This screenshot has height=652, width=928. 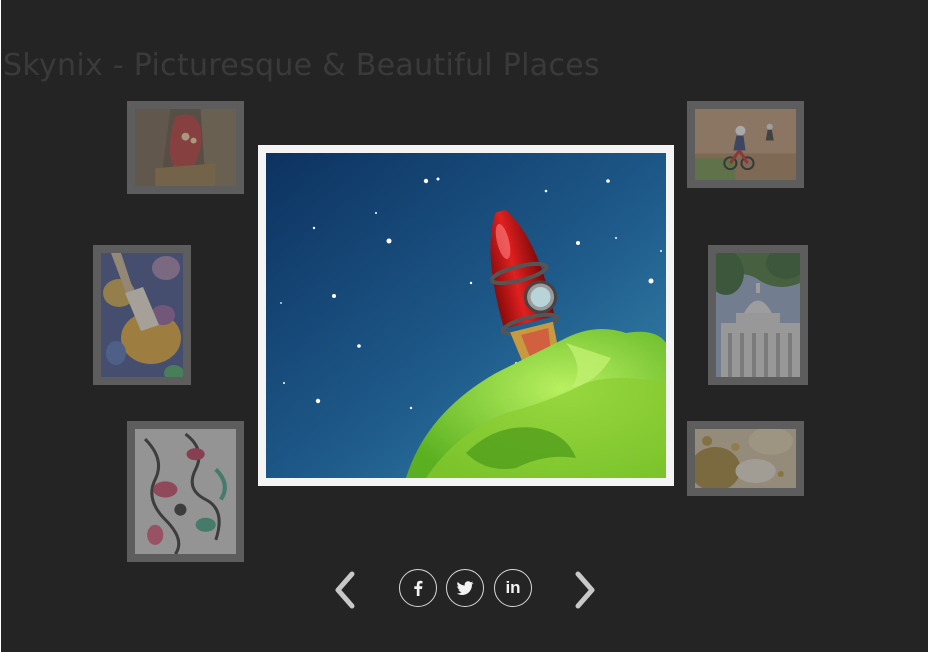 I want to click on next-button, so click(x=584, y=590).